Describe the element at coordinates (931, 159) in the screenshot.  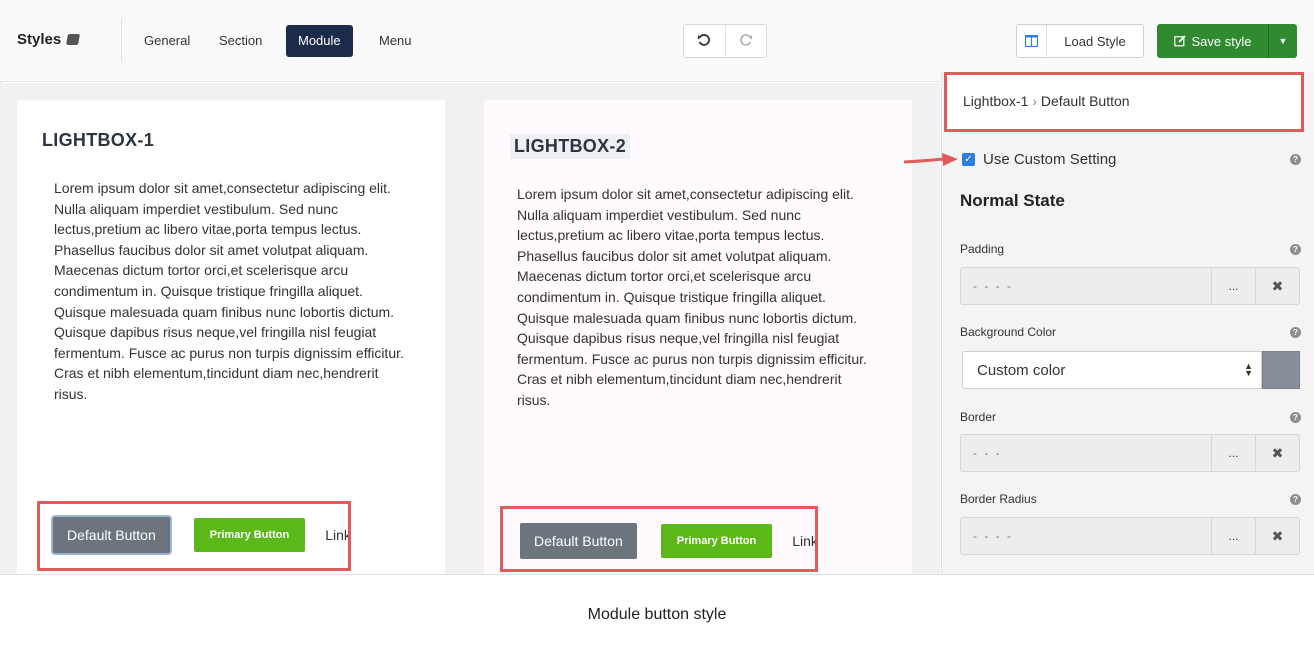
I see `pointer-arrow-icon` at that location.